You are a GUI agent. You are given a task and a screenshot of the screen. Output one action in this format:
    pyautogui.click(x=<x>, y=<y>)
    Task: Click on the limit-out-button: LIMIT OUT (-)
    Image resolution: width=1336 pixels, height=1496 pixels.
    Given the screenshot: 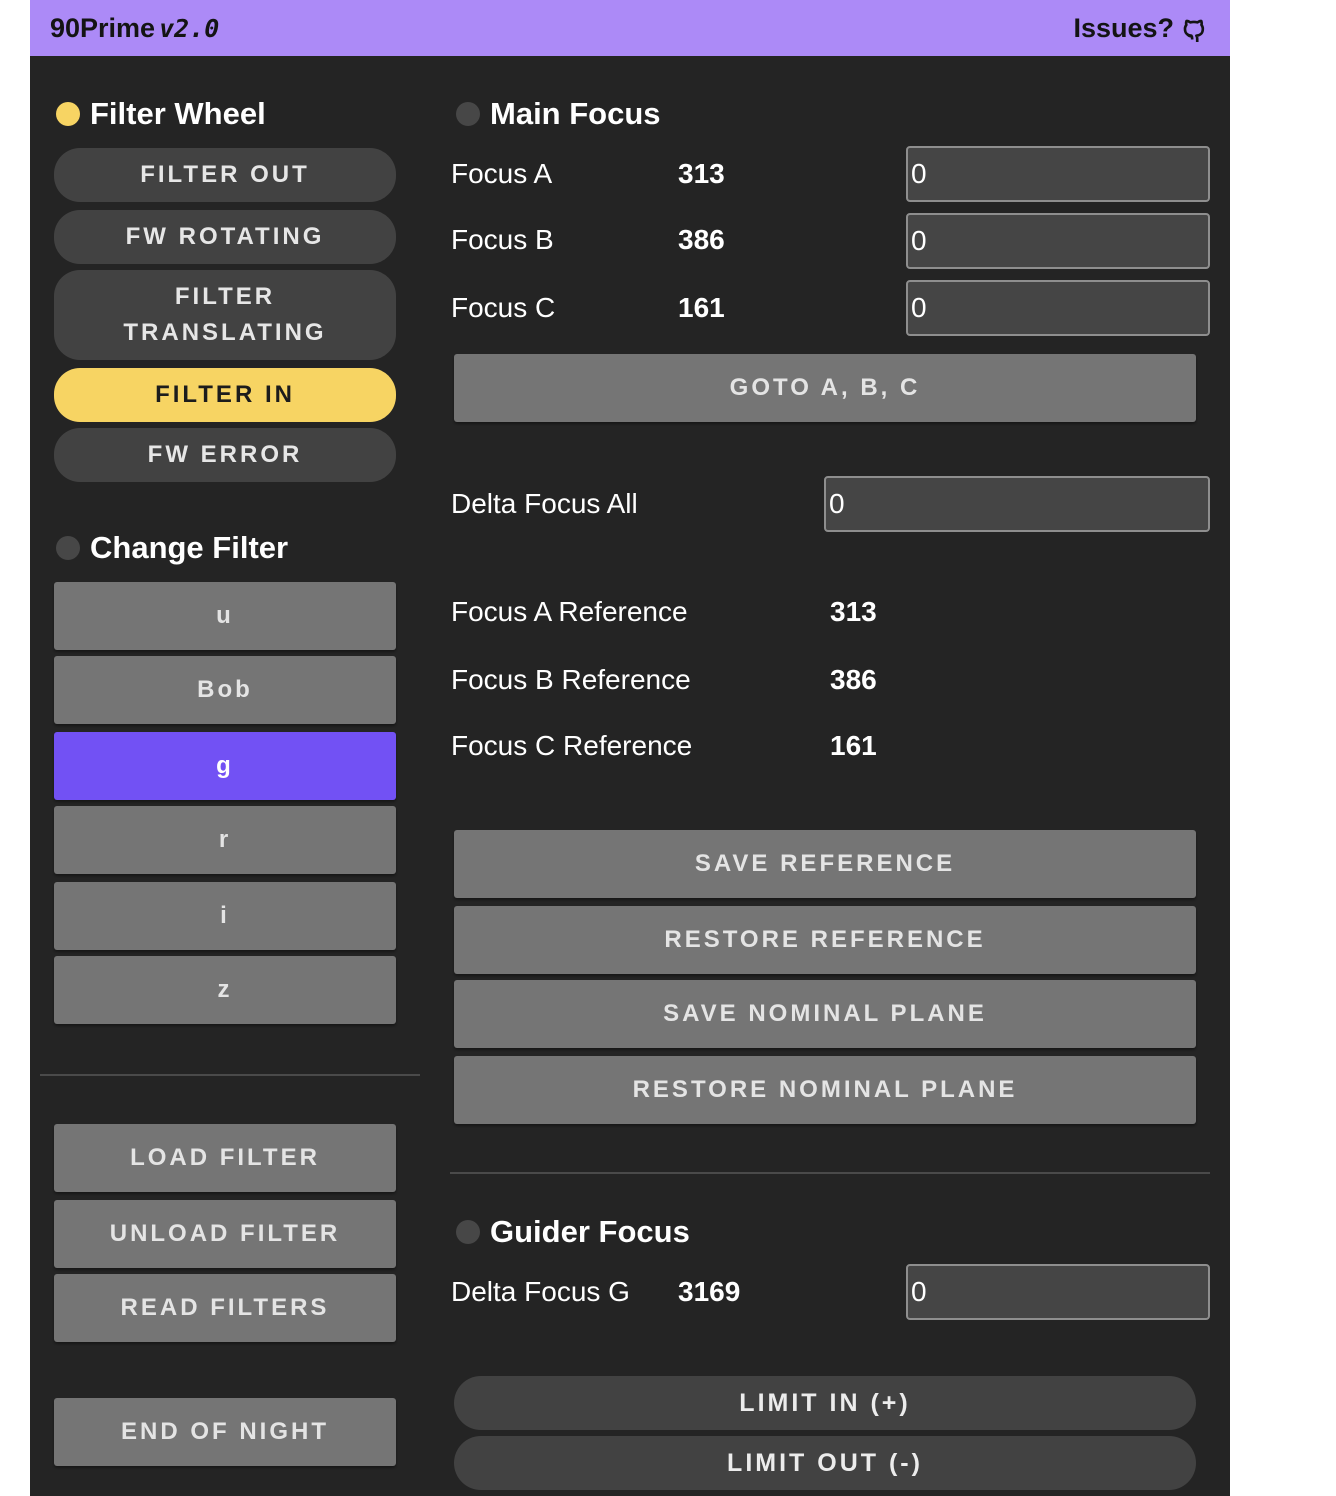 What is the action you would take?
    pyautogui.click(x=825, y=1463)
    